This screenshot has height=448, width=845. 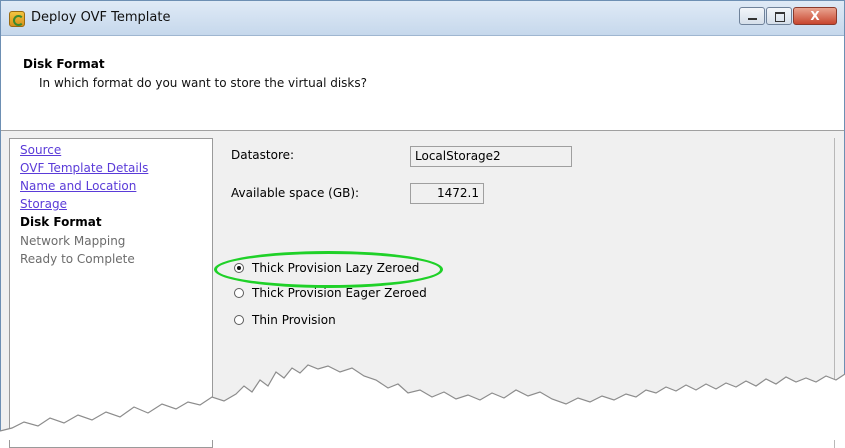 What do you see at coordinates (491, 156) in the screenshot?
I see `datastore-field: LocalStorage2` at bounding box center [491, 156].